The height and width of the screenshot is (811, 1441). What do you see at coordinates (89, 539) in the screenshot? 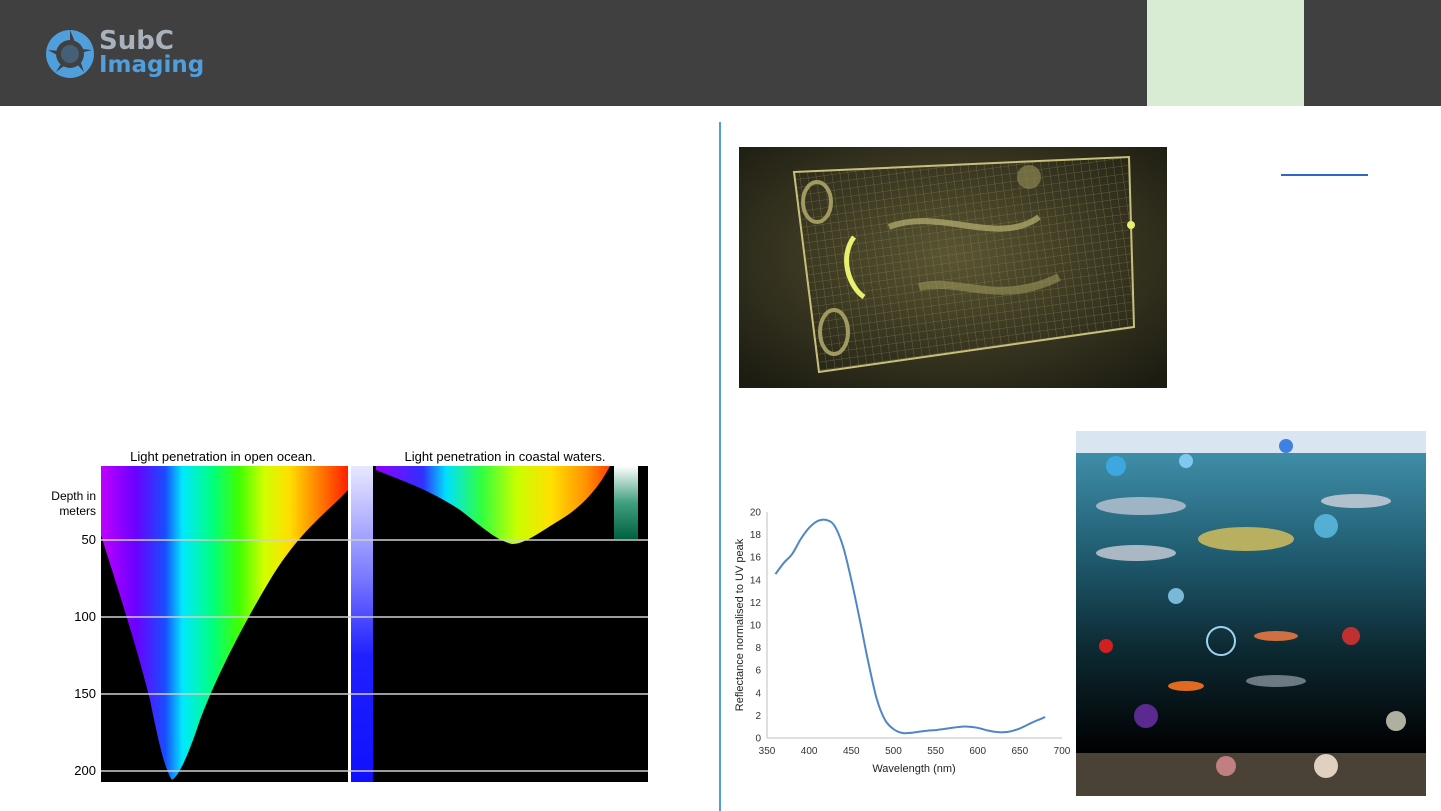
I see `depth-tick-50: 50` at bounding box center [89, 539].